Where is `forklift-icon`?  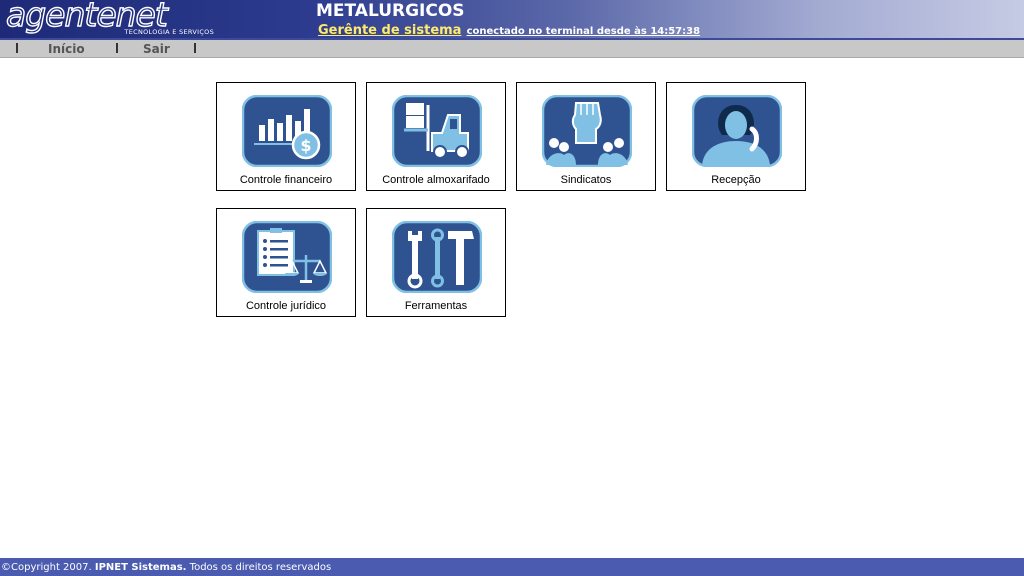 forklift-icon is located at coordinates (437, 131).